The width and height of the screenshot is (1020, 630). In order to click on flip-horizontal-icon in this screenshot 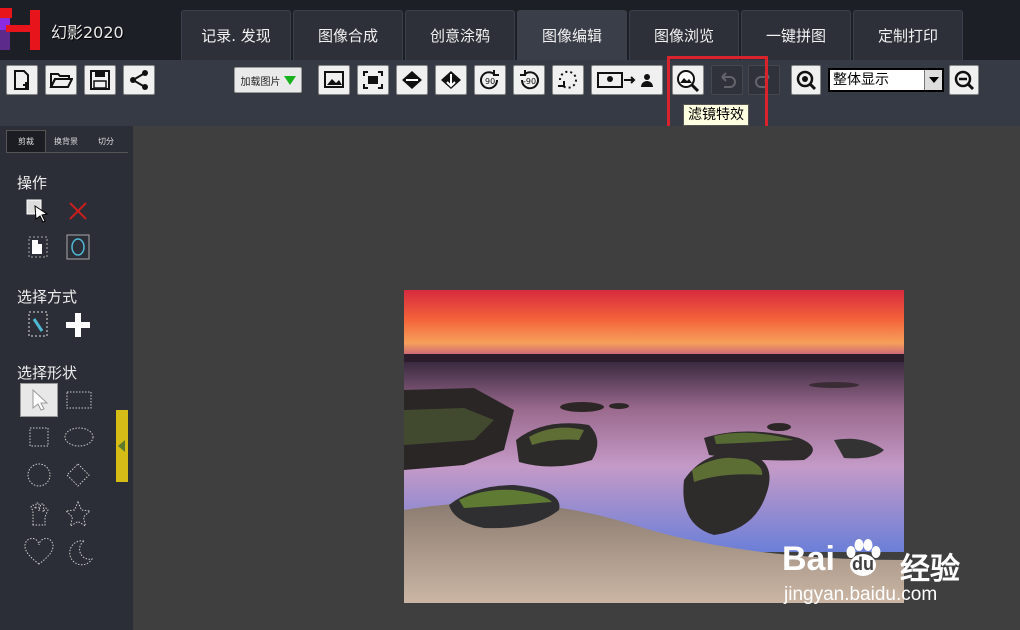, I will do `click(412, 80)`.